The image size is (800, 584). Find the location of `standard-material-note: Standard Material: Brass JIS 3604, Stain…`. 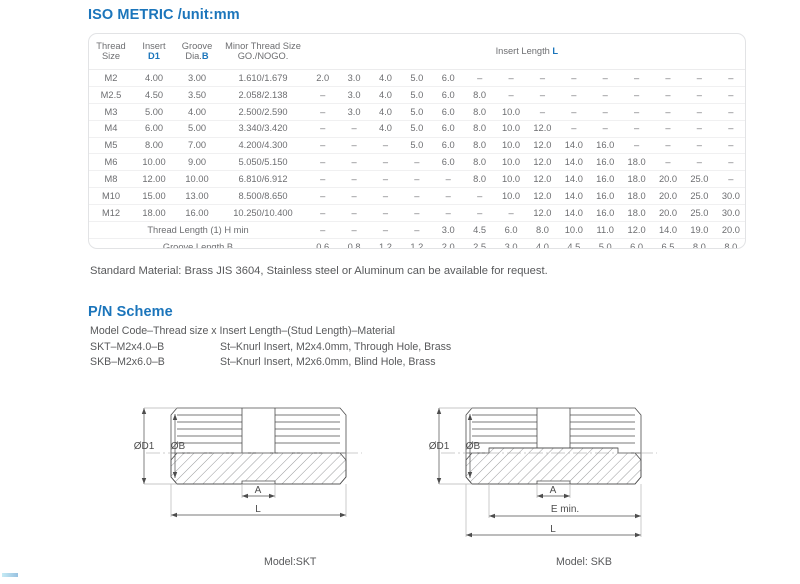

standard-material-note: Standard Material: Brass JIS 3604, Stain… is located at coordinates (319, 271).